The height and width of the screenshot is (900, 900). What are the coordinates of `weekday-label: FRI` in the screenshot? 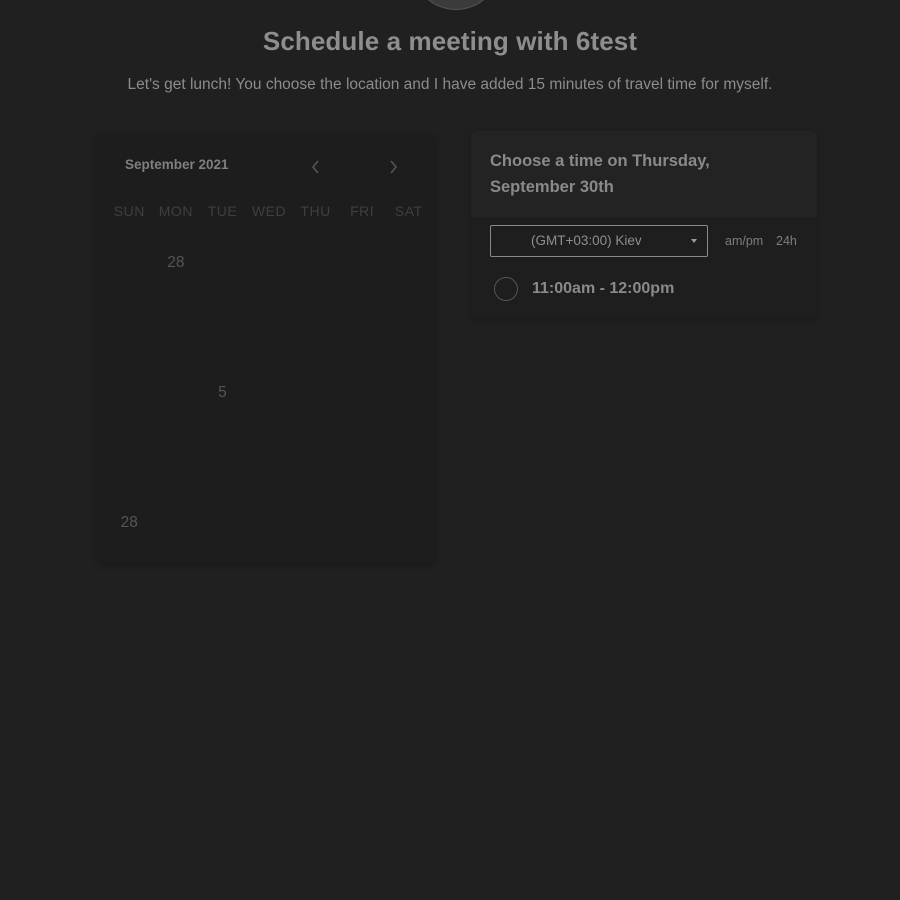 It's located at (362, 211).